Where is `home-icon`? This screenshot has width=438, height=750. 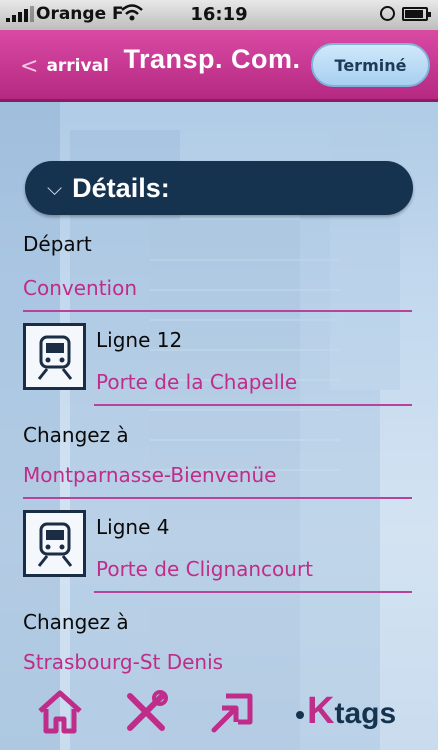 home-icon is located at coordinates (60, 712).